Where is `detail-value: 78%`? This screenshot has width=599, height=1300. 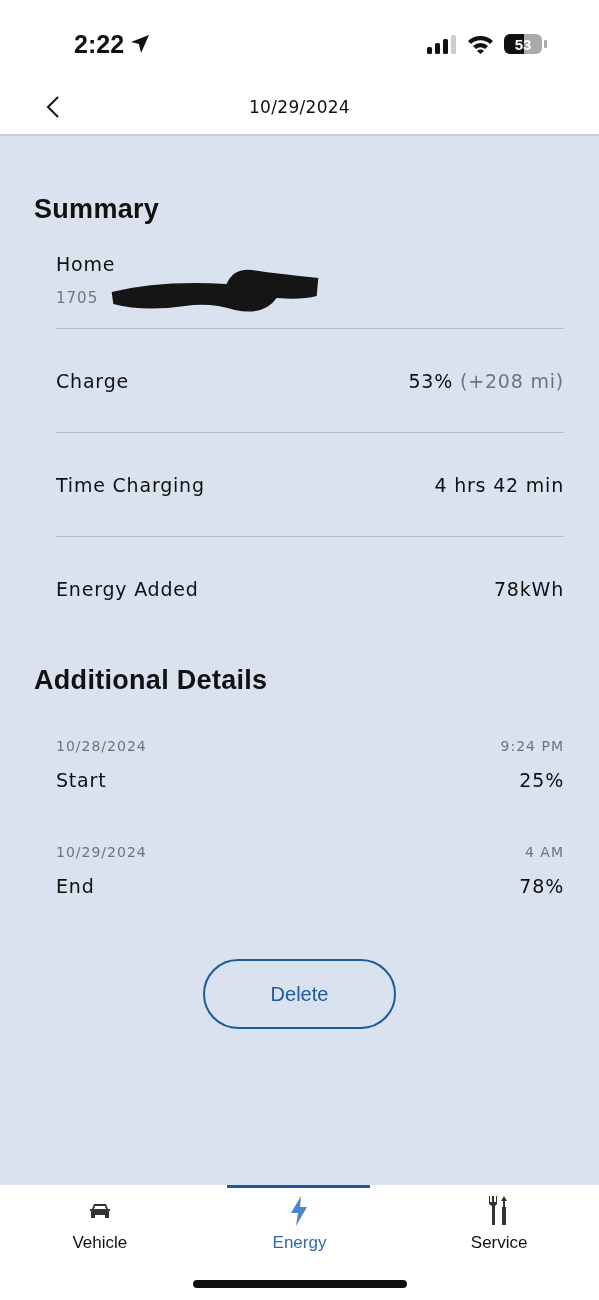 detail-value: 78% is located at coordinates (541, 886).